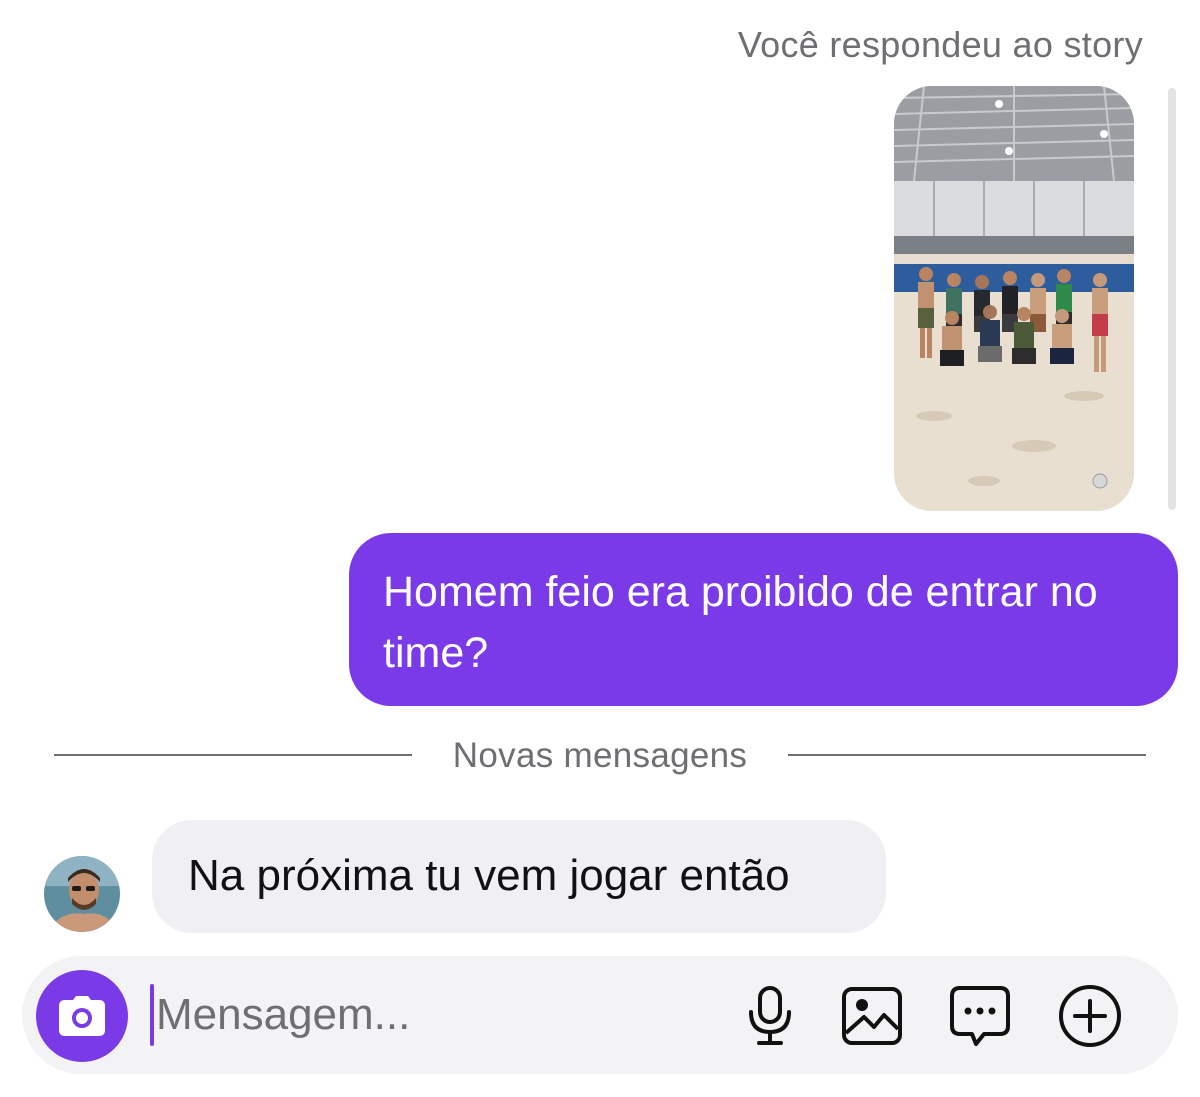  What do you see at coordinates (967, 755) in the screenshot?
I see `divider-line-right` at bounding box center [967, 755].